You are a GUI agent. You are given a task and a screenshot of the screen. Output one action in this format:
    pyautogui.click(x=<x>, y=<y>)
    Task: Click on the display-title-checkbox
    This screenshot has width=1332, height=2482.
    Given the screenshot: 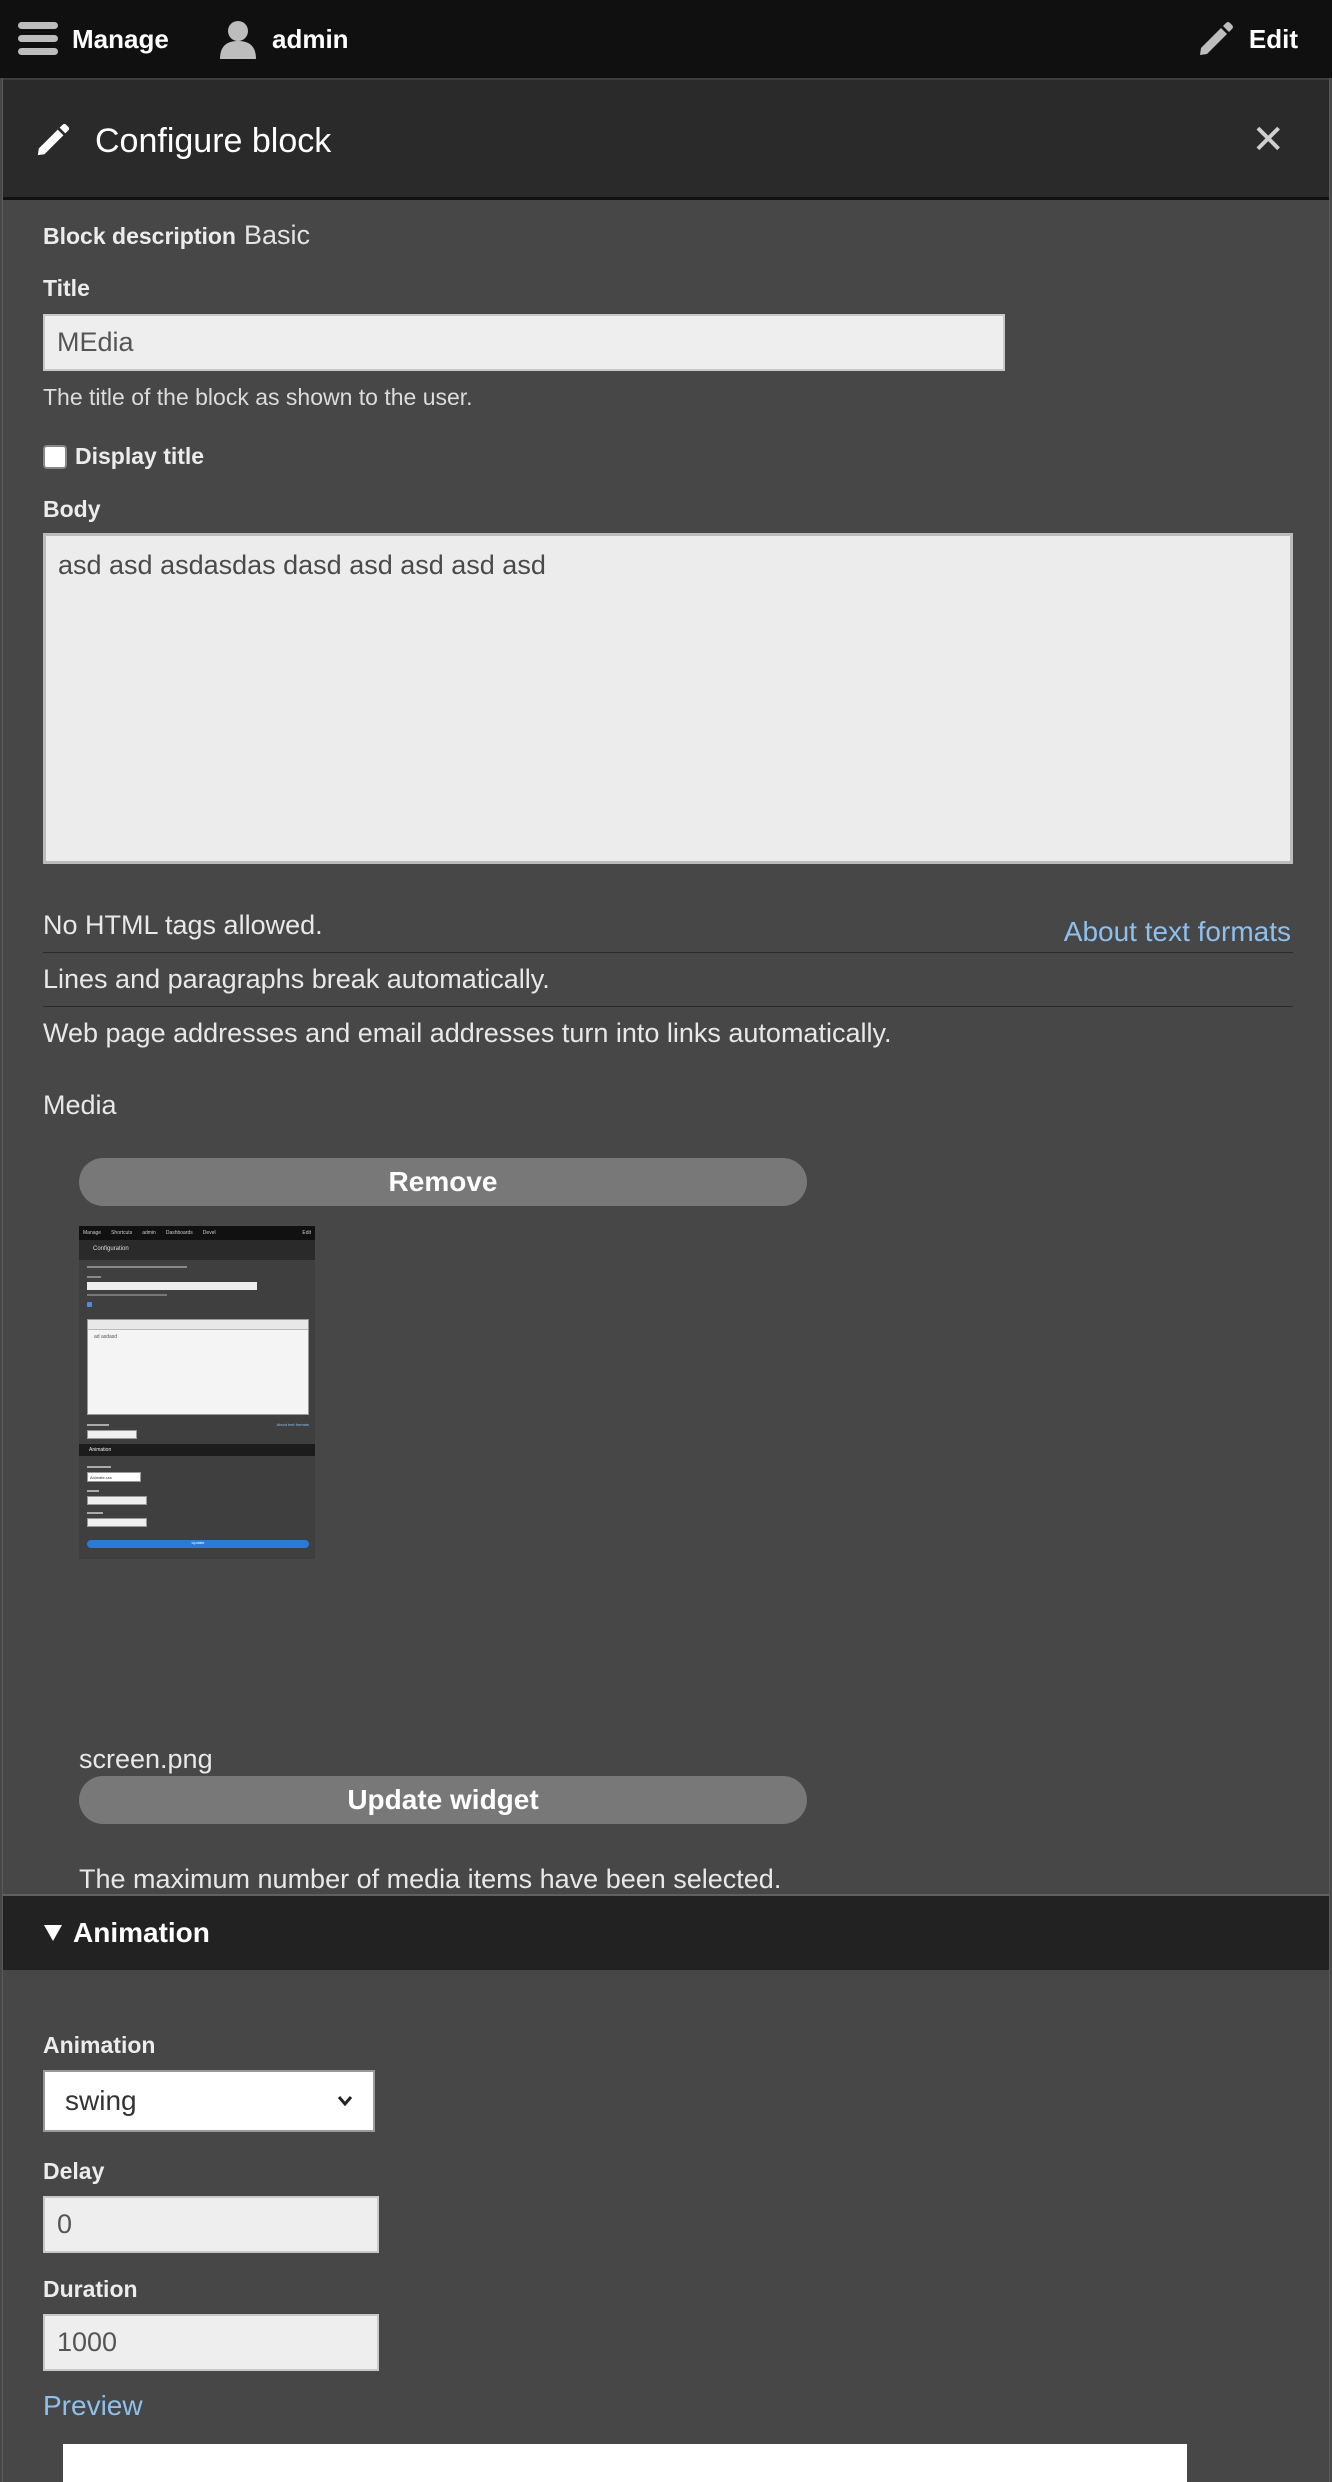 What is the action you would take?
    pyautogui.click(x=55, y=456)
    